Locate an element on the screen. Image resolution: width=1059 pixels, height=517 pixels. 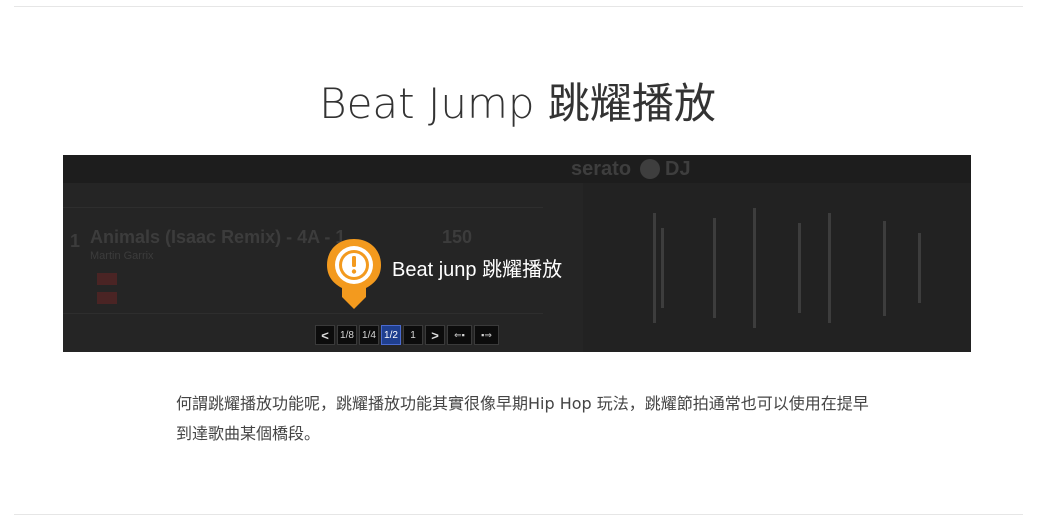
brand-logo-icon is located at coordinates (650, 169).